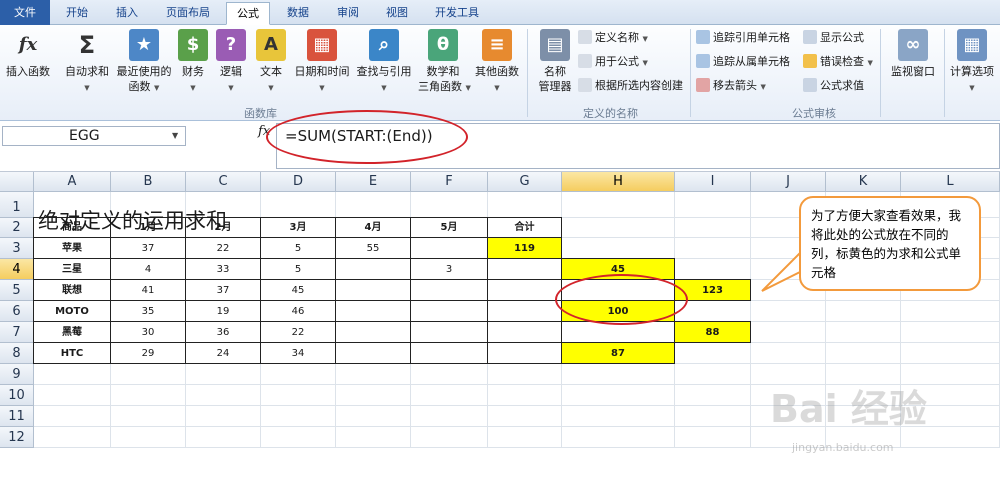  What do you see at coordinates (148, 290) in the screenshot?
I see `table-cell: 41` at bounding box center [148, 290].